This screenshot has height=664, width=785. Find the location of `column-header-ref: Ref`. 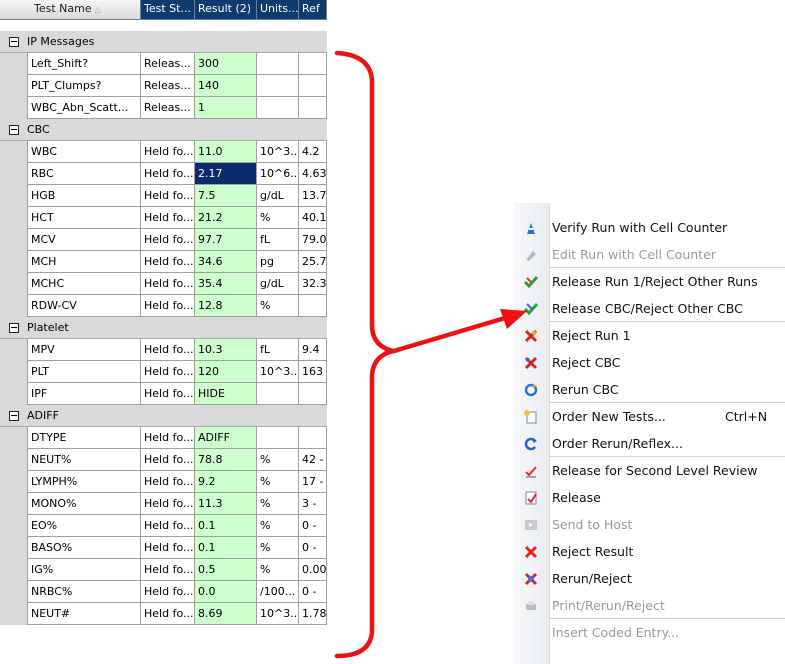

column-header-ref: Ref is located at coordinates (313, 10).